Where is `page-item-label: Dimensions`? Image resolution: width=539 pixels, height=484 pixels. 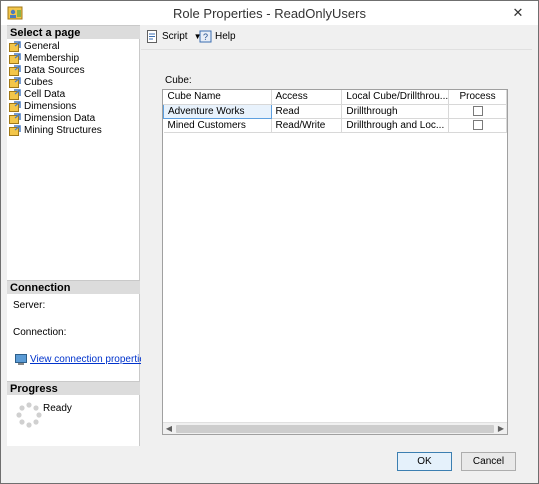
page-item-label: Dimensions is located at coordinates (50, 106).